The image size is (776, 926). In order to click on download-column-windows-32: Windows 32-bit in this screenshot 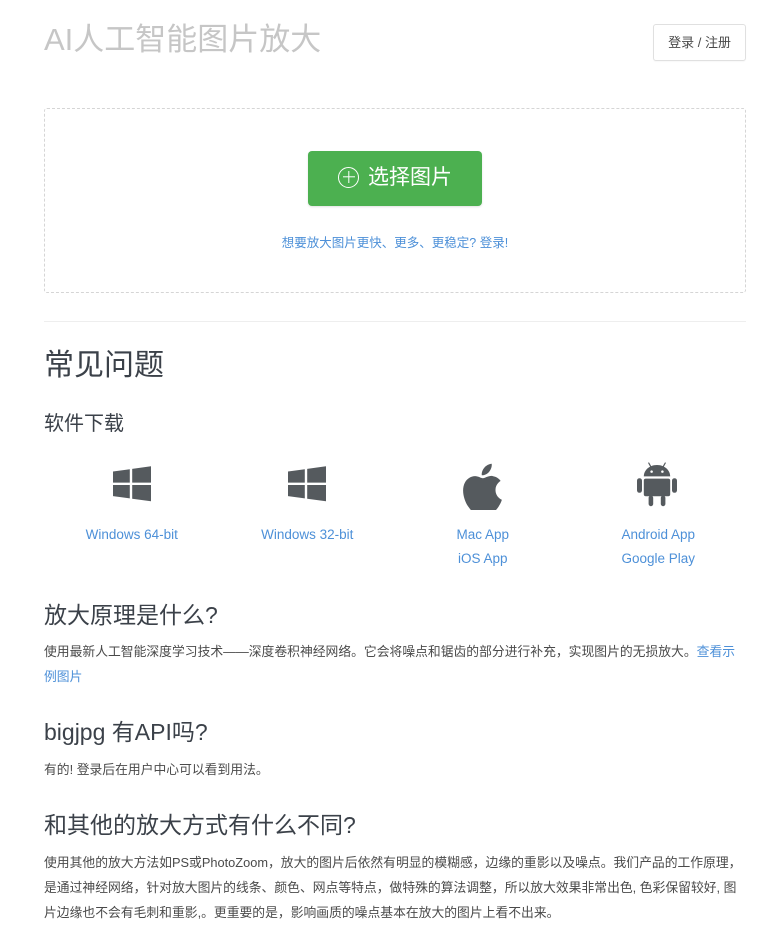, I will do `click(308, 511)`.